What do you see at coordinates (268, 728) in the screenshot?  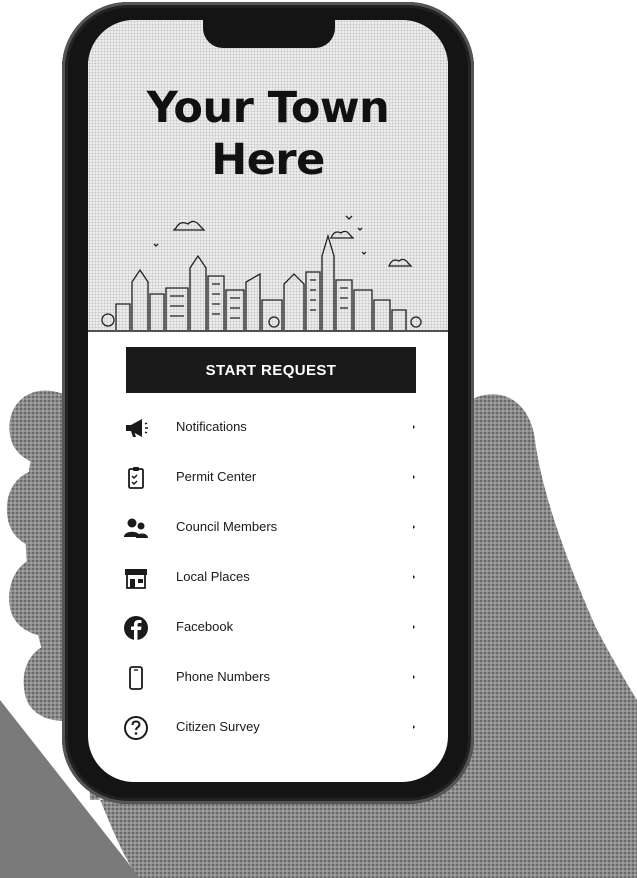 I see `menu-item-citizen-survey: Citizen Survey` at bounding box center [268, 728].